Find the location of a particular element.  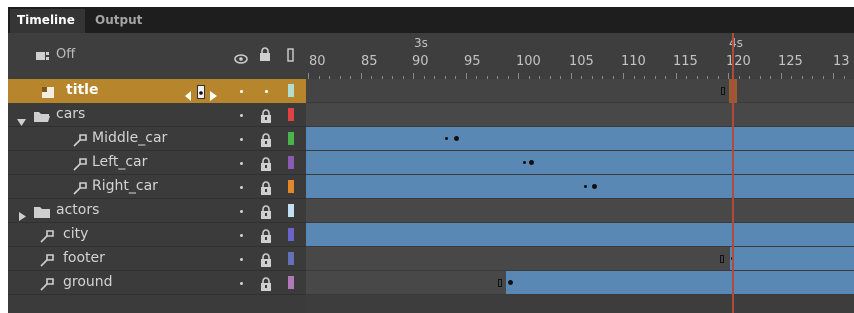

layer-row-city: city is located at coordinates (157, 235).